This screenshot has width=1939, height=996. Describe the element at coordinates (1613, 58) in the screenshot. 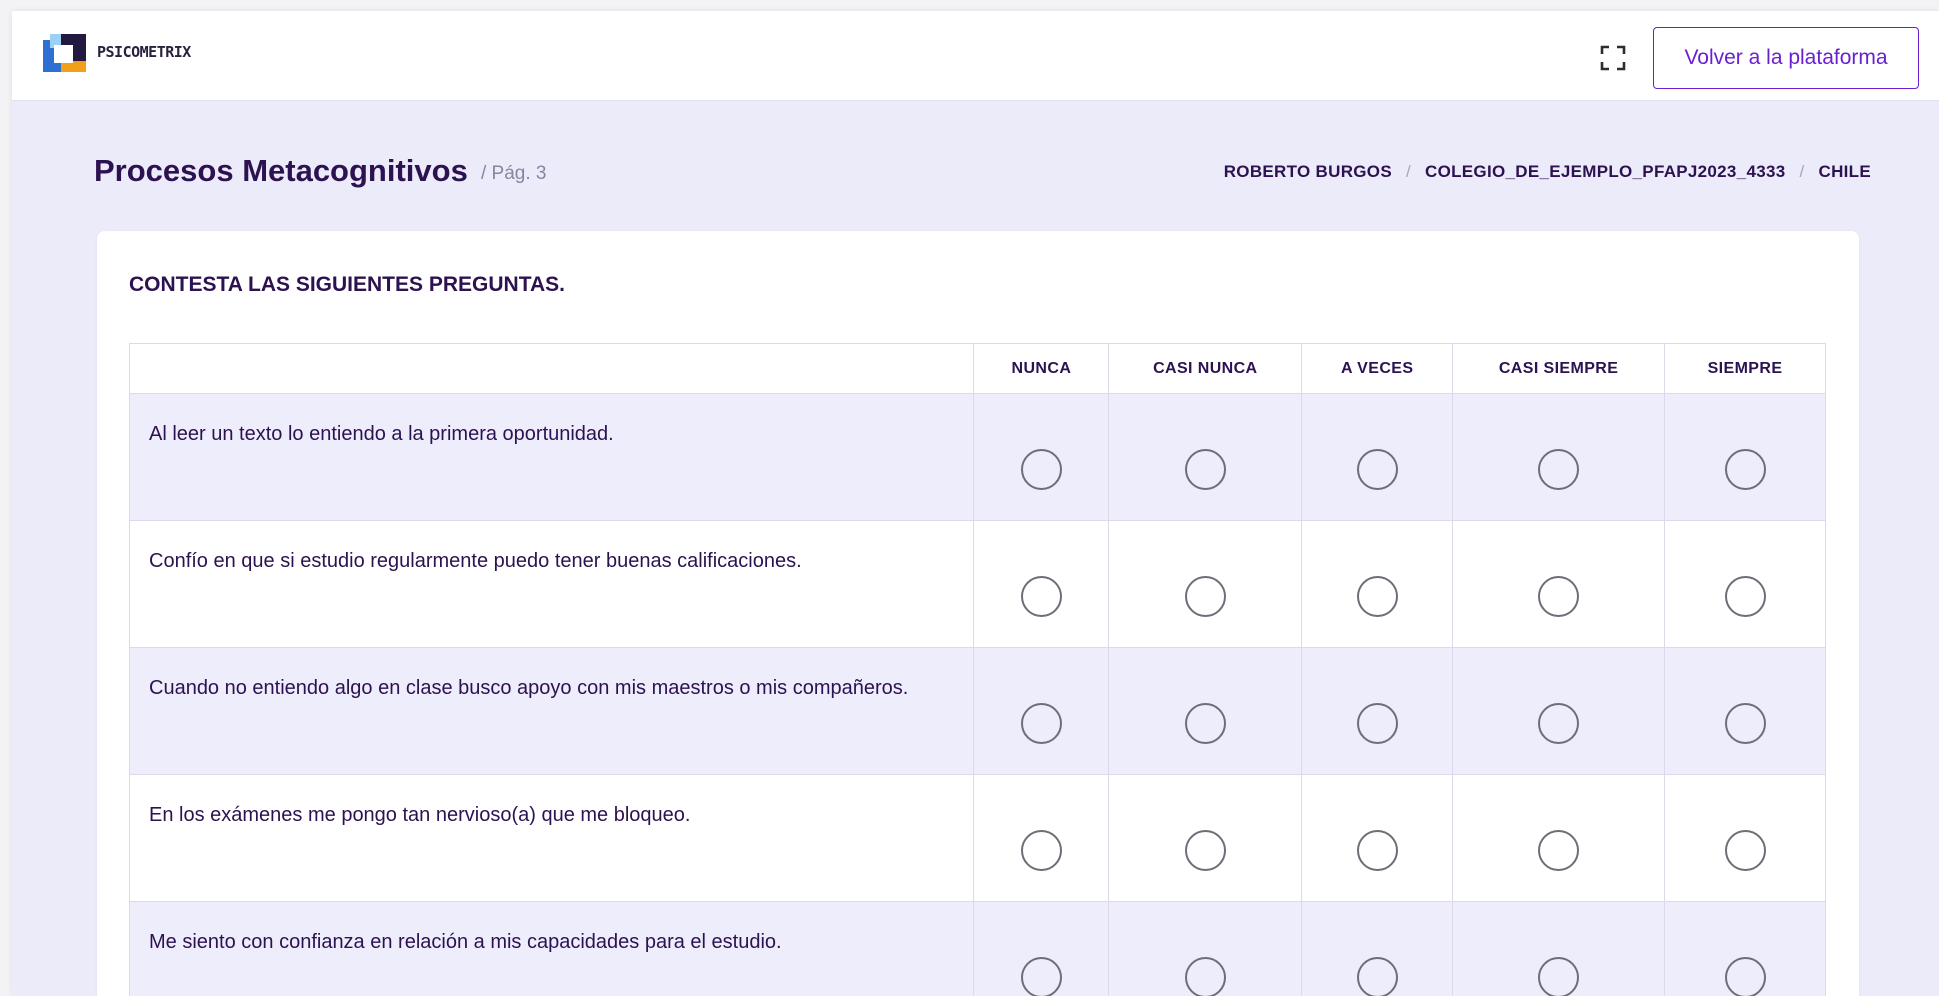

I see `fullscreen-expand-icon` at that location.